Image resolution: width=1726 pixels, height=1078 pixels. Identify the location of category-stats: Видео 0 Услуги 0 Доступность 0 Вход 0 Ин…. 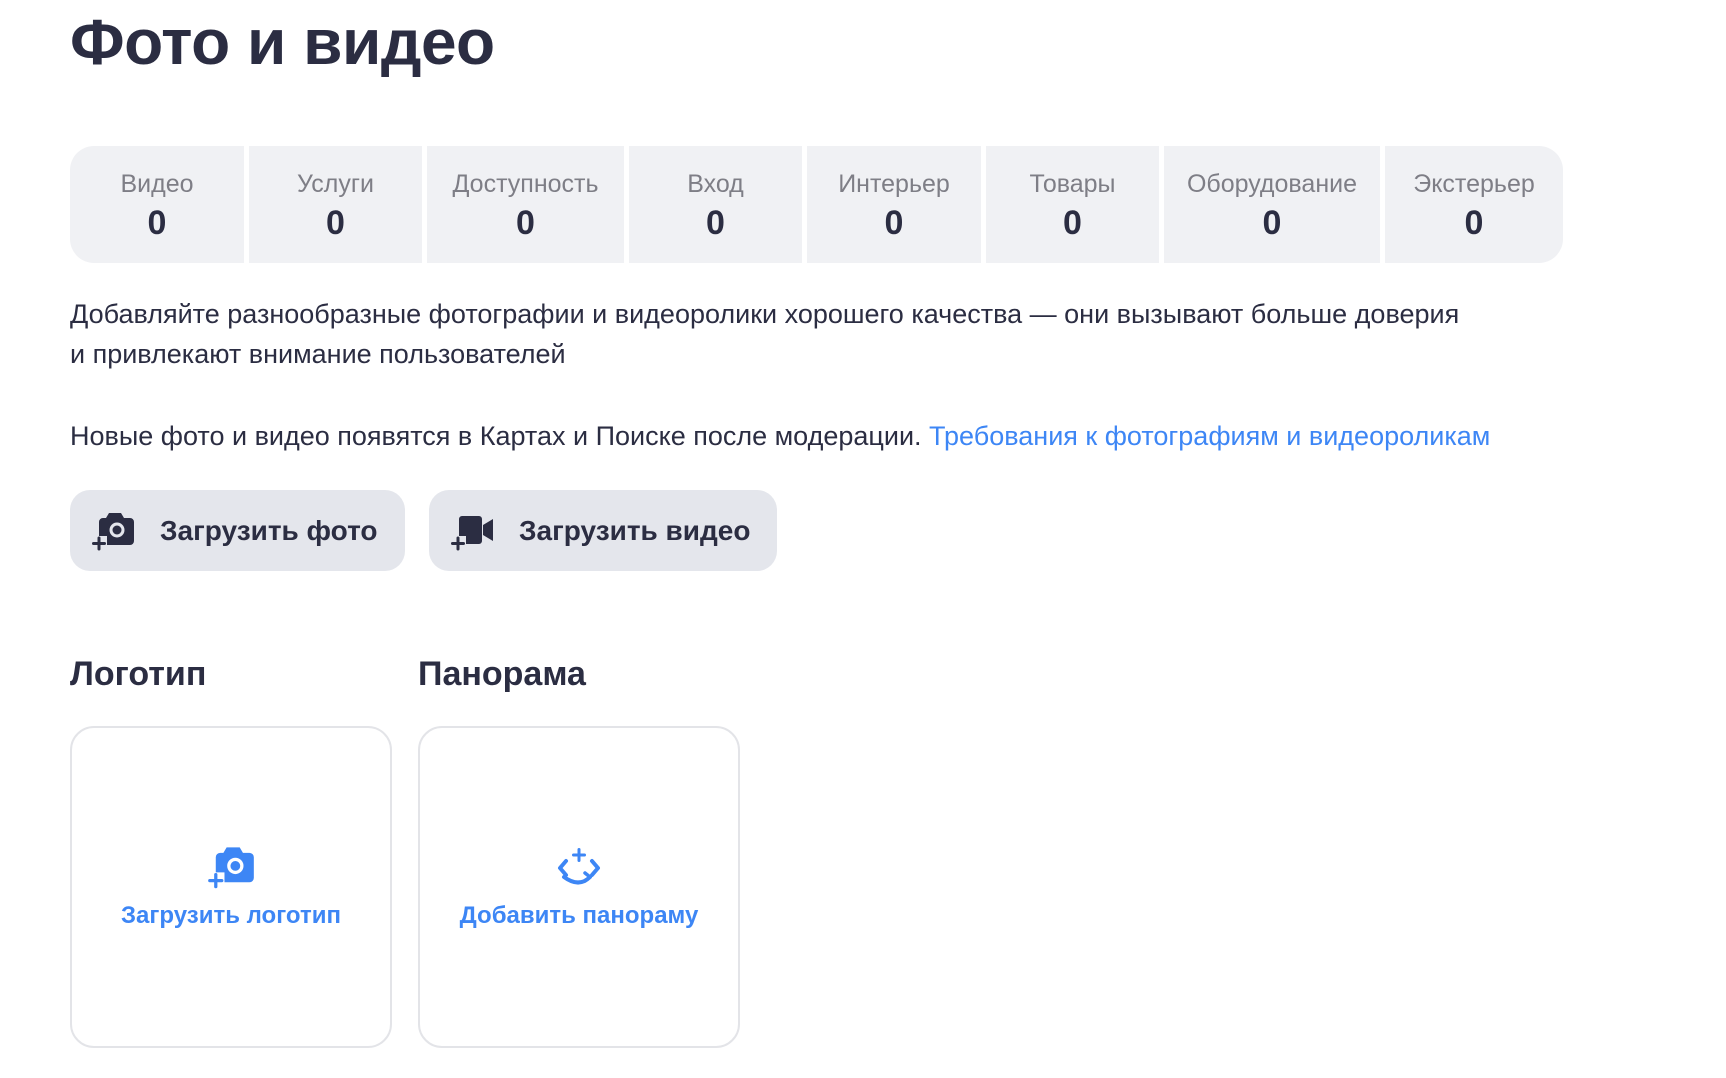
(816, 204).